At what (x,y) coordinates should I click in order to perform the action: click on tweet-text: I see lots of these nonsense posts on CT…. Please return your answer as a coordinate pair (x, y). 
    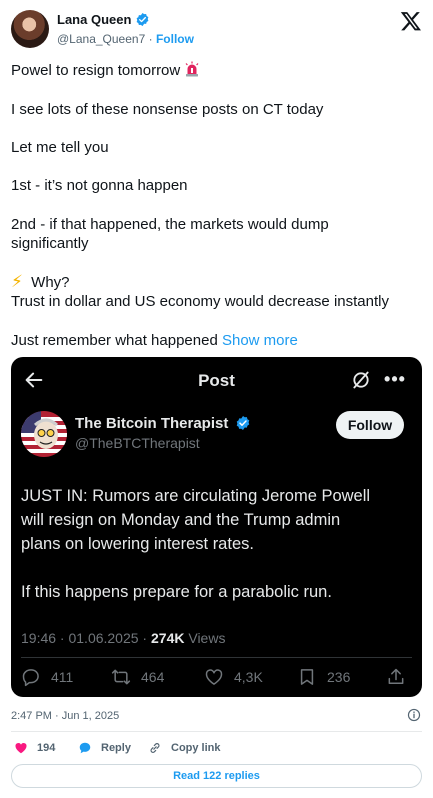
    Looking at the image, I should click on (167, 109).